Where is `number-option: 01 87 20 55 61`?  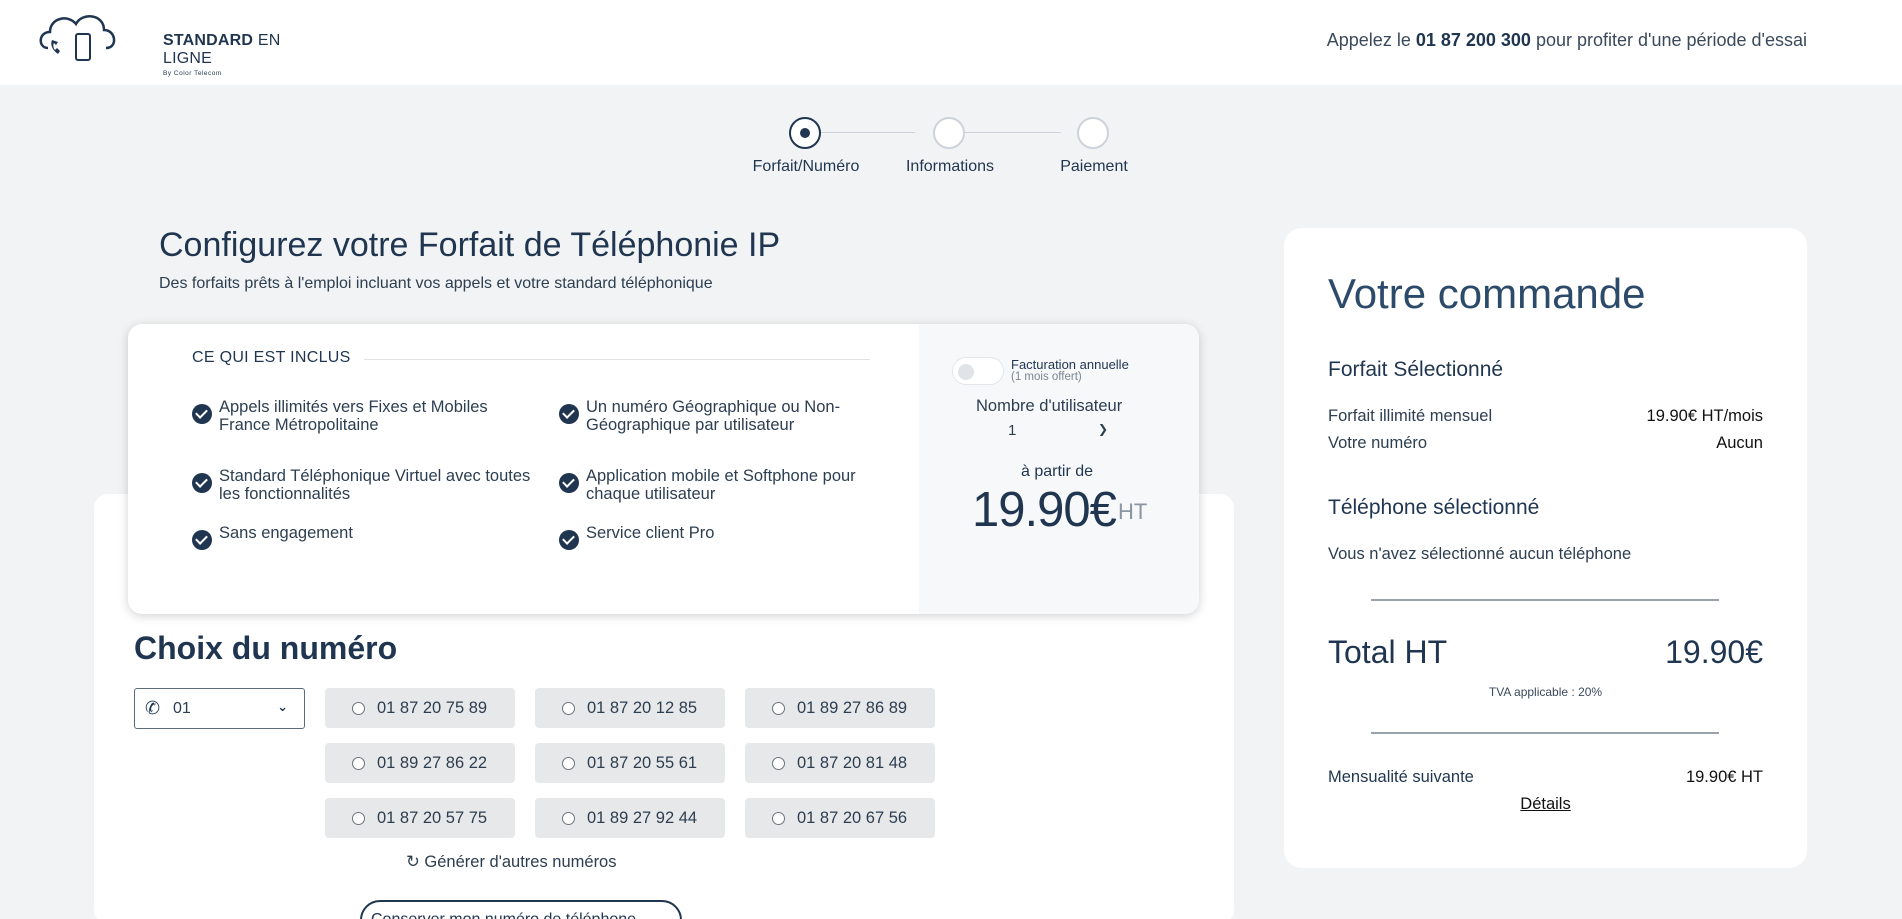
number-option: 01 87 20 55 61 is located at coordinates (630, 763).